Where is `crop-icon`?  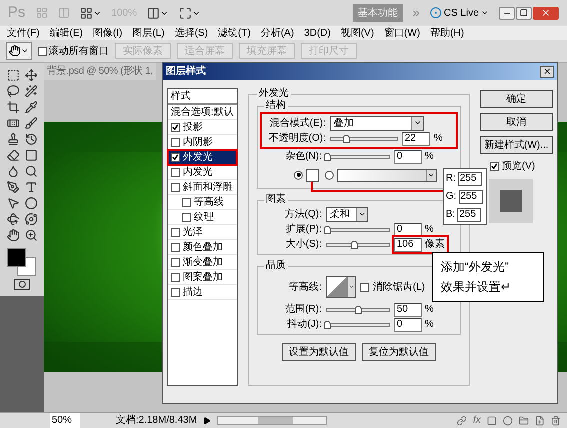 crop-icon is located at coordinates (13, 107).